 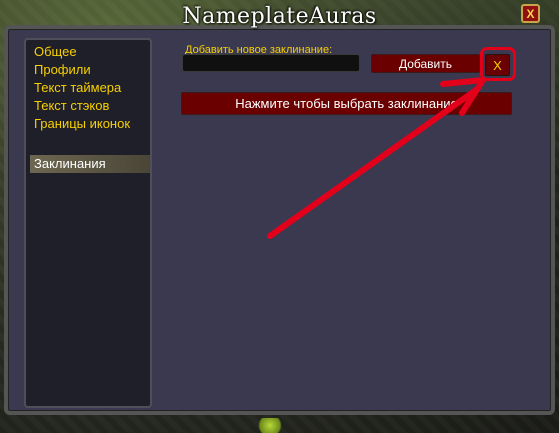 I want to click on annotation-arrow-shaft, so click(x=373, y=163).